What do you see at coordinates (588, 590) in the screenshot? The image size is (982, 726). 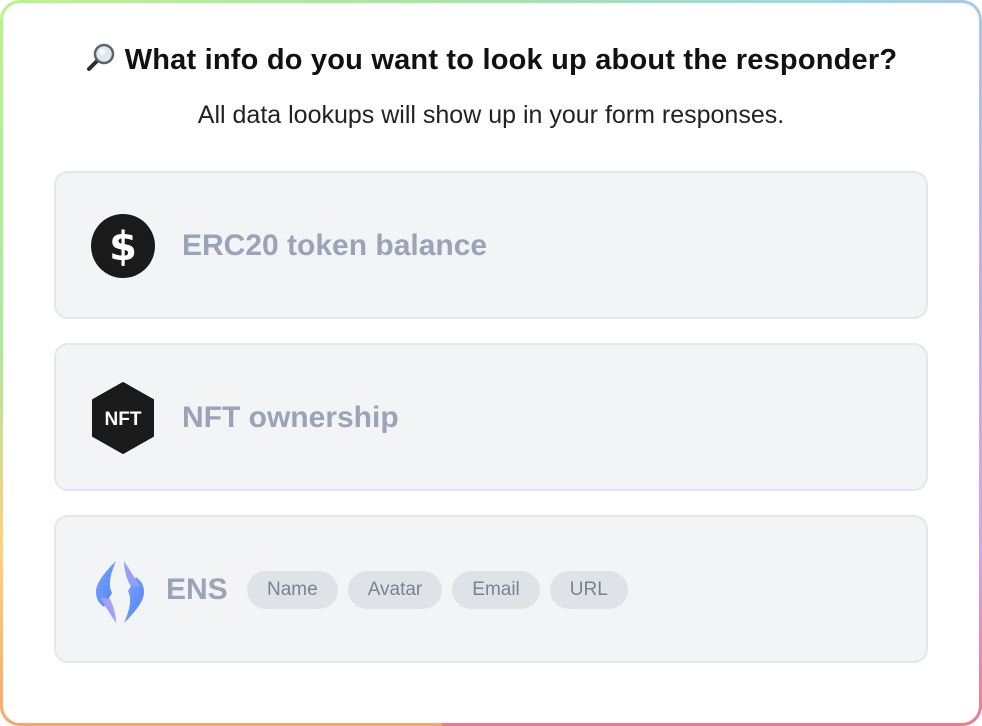 I see `chip-url: URL` at bounding box center [588, 590].